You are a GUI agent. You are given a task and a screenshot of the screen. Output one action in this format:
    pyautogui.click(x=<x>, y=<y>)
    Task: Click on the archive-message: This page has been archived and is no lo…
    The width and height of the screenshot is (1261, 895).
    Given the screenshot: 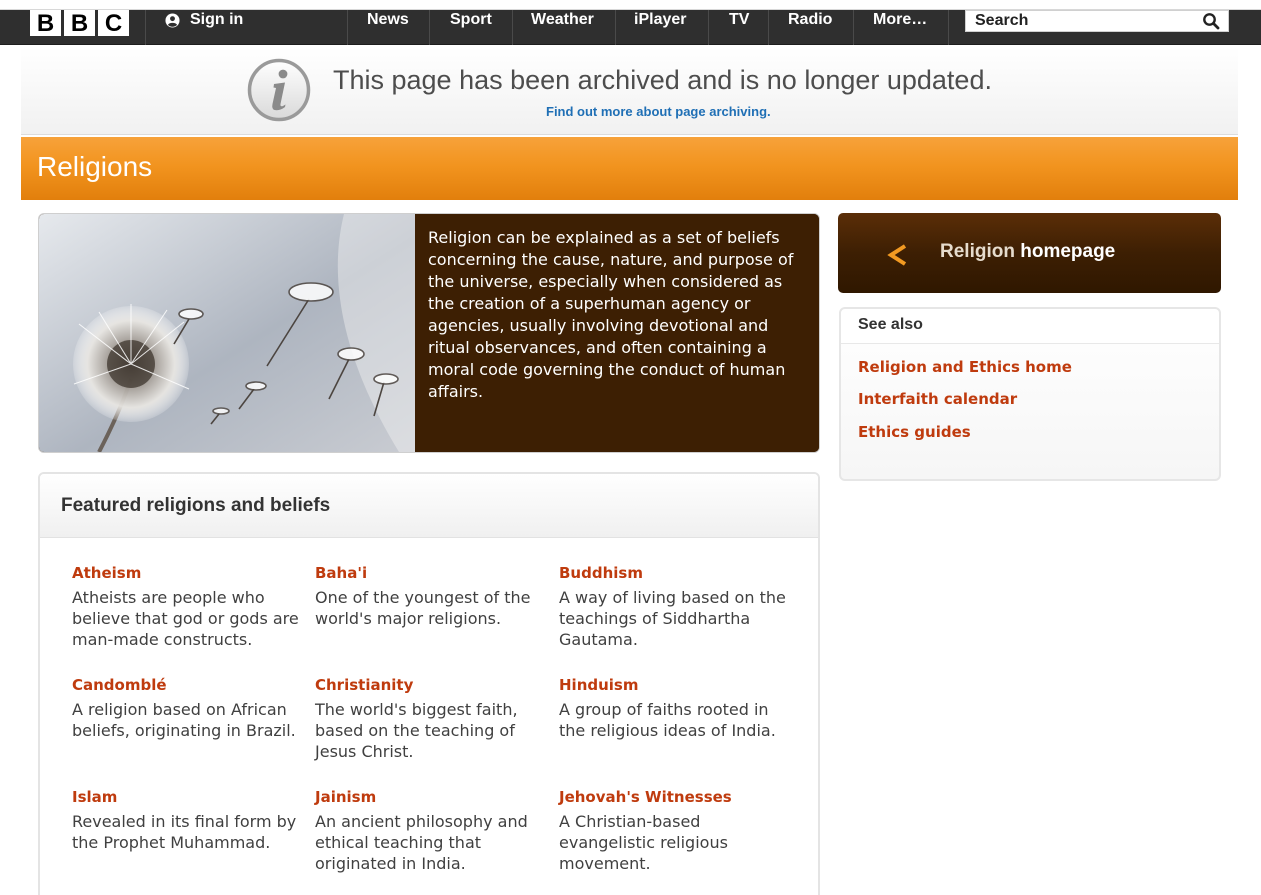 What is the action you would take?
    pyautogui.click(x=662, y=80)
    